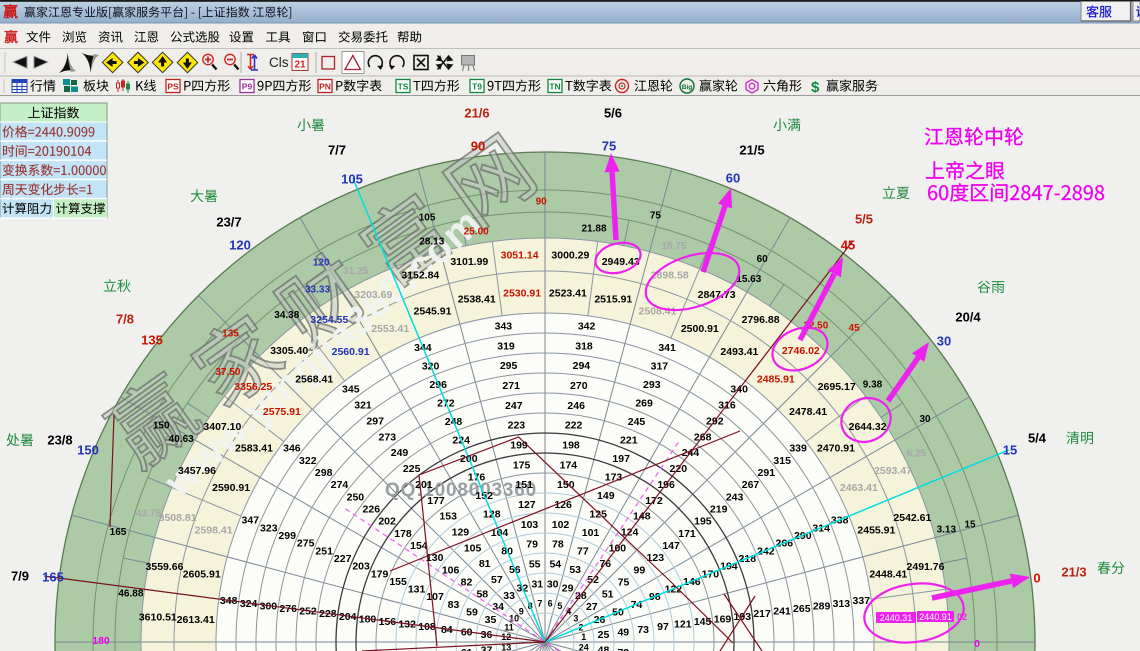 This screenshot has height=651, width=1140. Describe the element at coordinates (161, 425) in the screenshot. I see `svg-text: 150` at that location.